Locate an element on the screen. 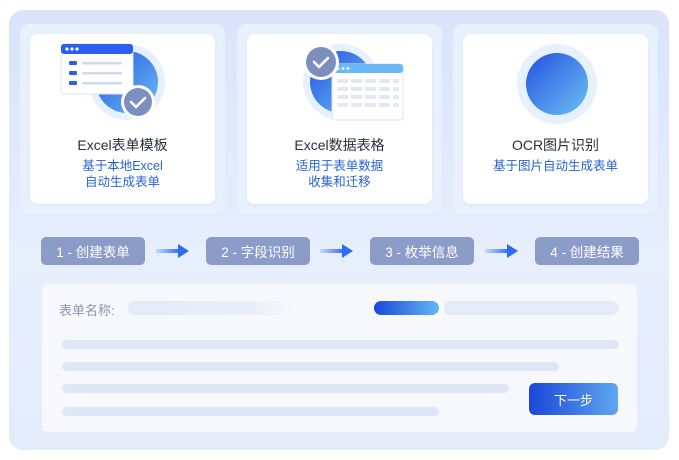  step-field-recognition: 2 - 字段识别 is located at coordinates (258, 251).